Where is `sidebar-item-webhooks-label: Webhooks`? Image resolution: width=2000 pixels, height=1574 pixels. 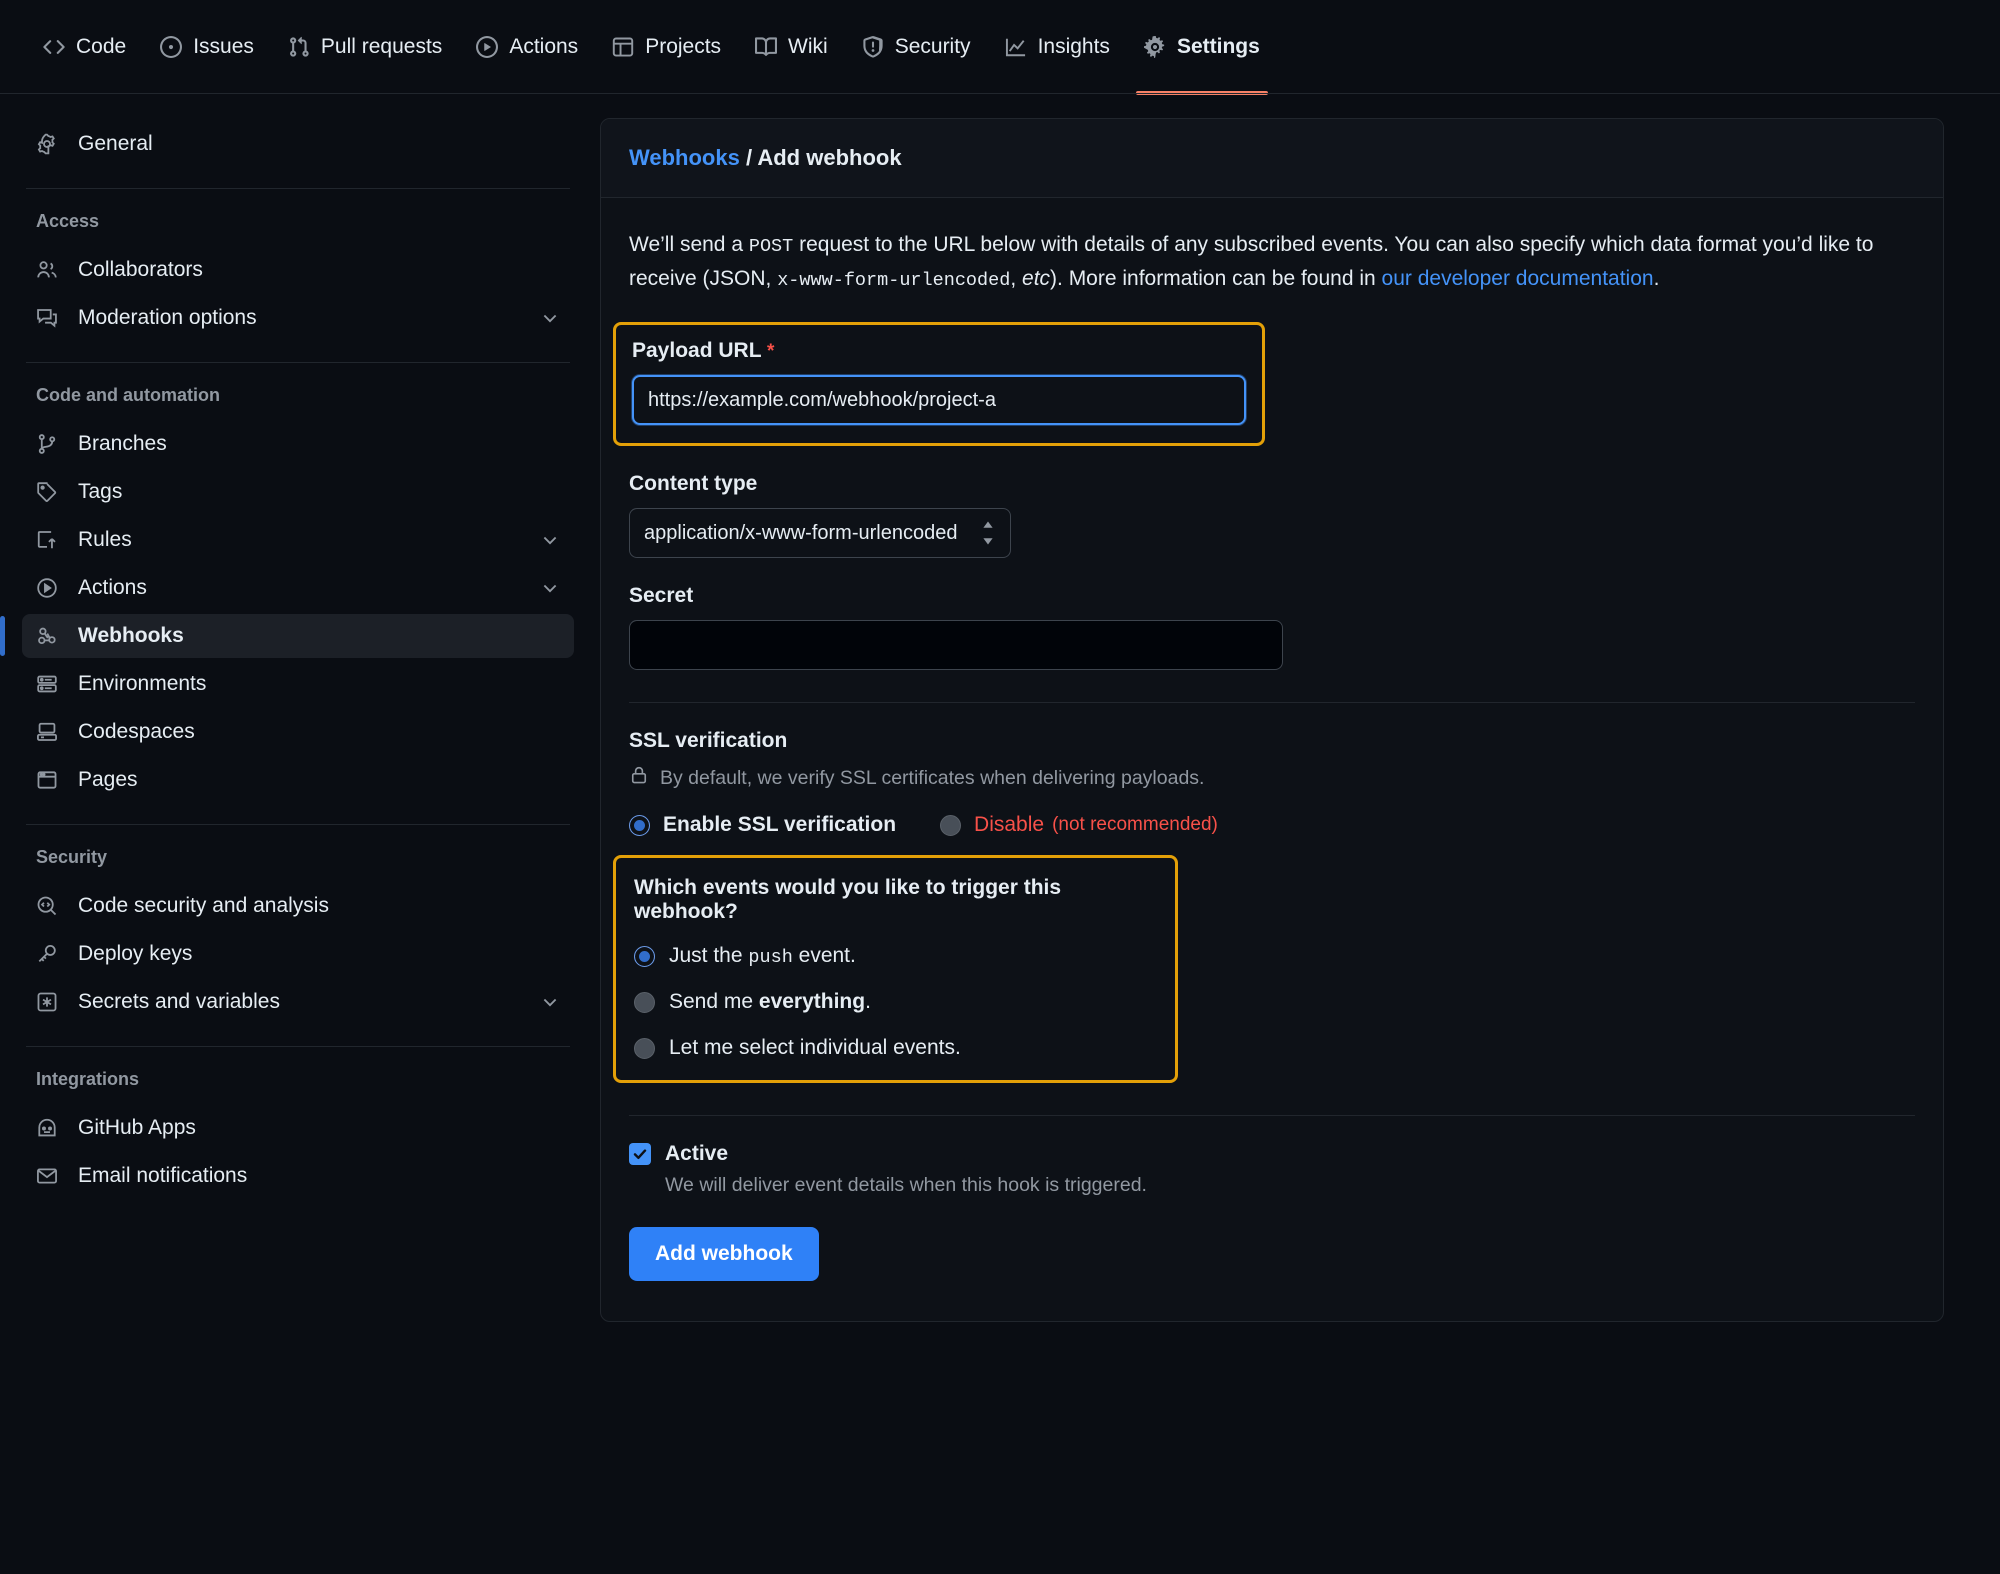 sidebar-item-webhooks-label: Webhooks is located at coordinates (131, 635).